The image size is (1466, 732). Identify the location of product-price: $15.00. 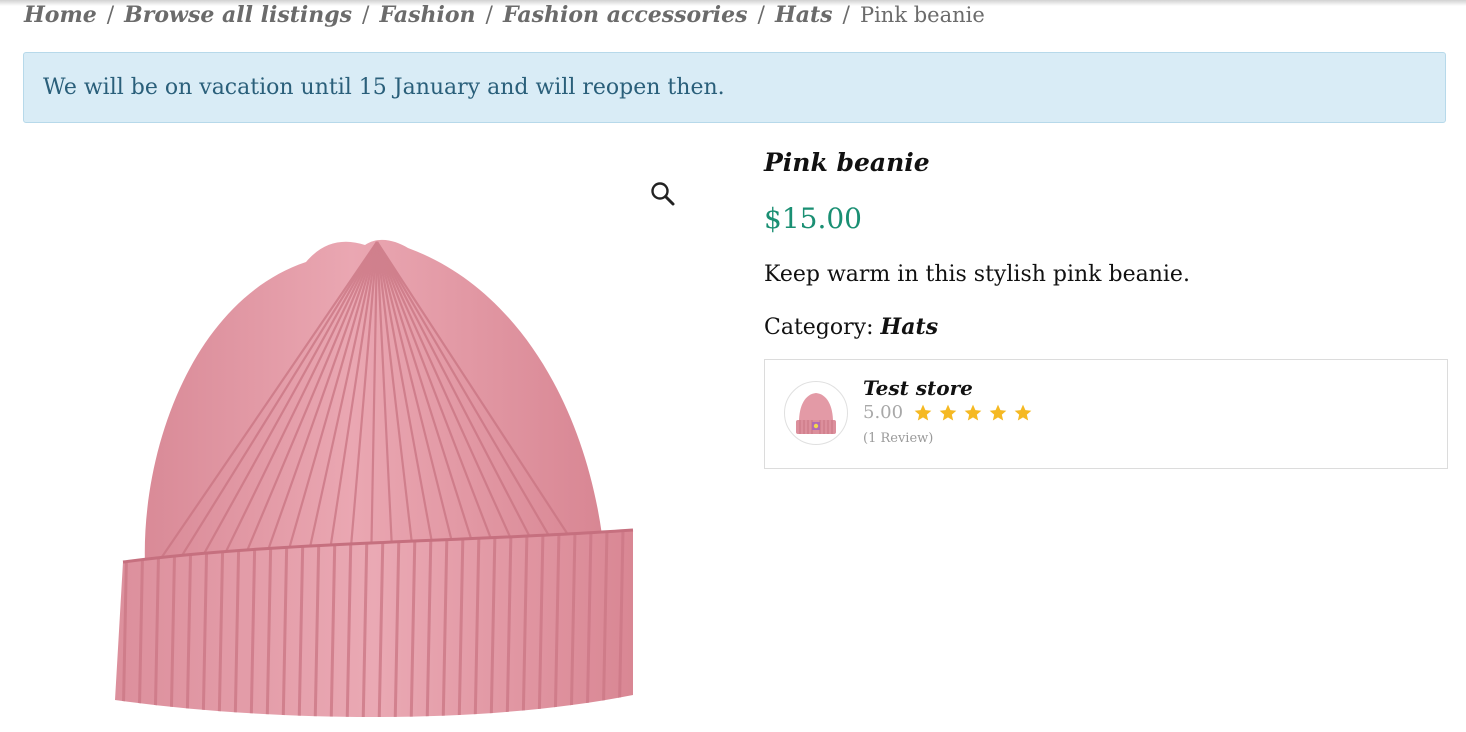
(813, 218).